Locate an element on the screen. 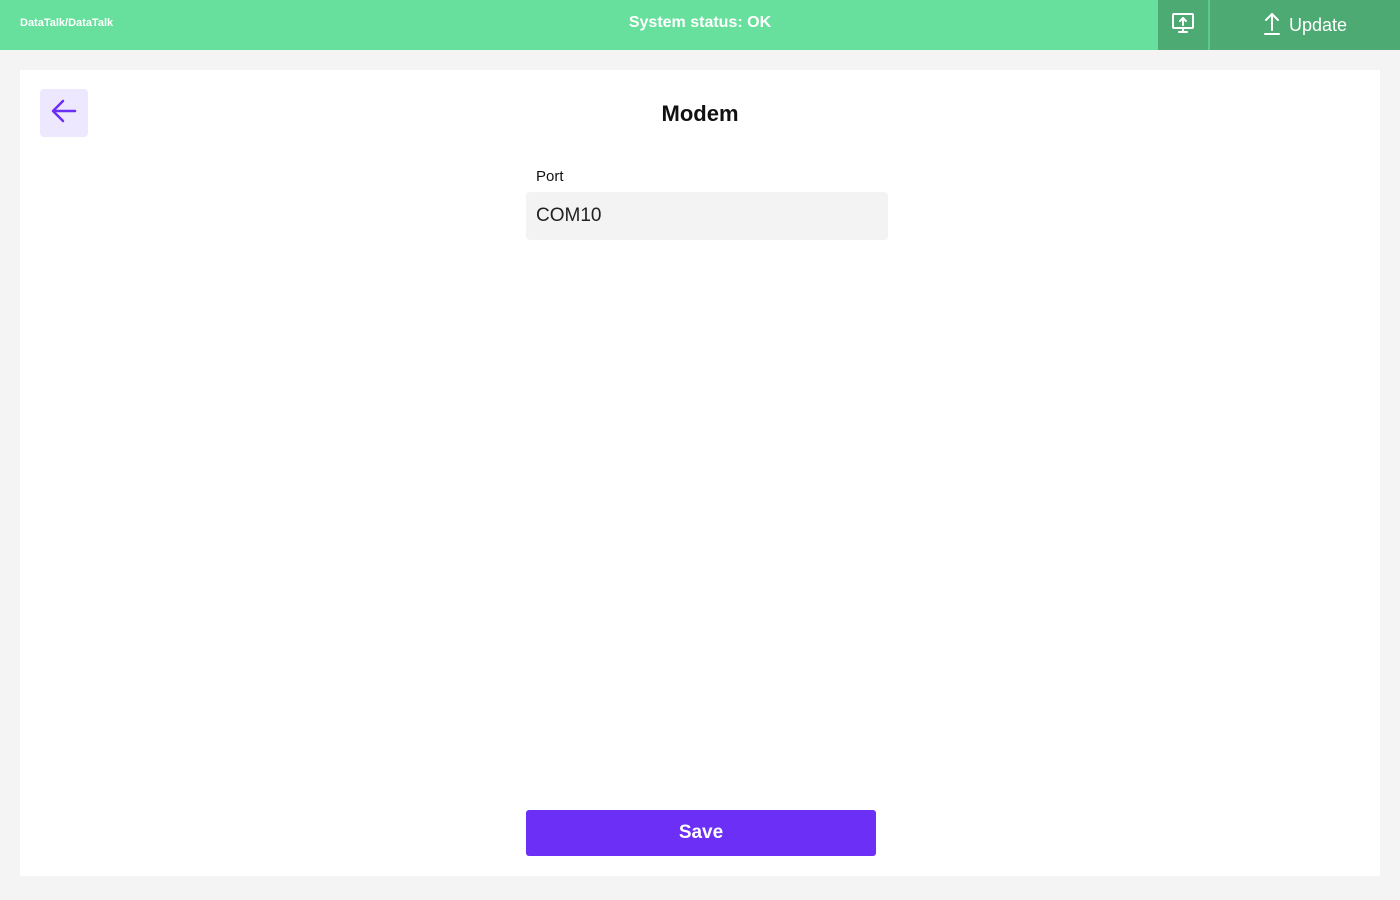  upload-arrow-icon is located at coordinates (1272, 25).